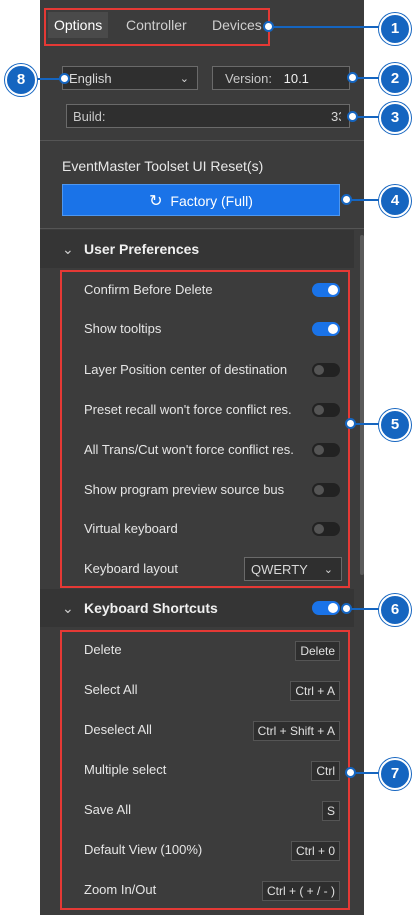 The height and width of the screenshot is (915, 412). What do you see at coordinates (208, 116) in the screenshot?
I see `build-field: Build: 33` at bounding box center [208, 116].